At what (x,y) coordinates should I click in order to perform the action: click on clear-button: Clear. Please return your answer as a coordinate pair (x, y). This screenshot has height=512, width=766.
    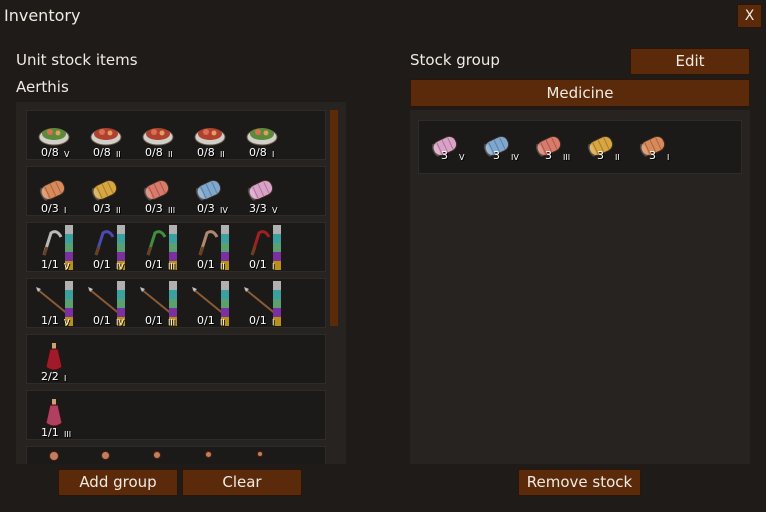
    Looking at the image, I should click on (242, 482).